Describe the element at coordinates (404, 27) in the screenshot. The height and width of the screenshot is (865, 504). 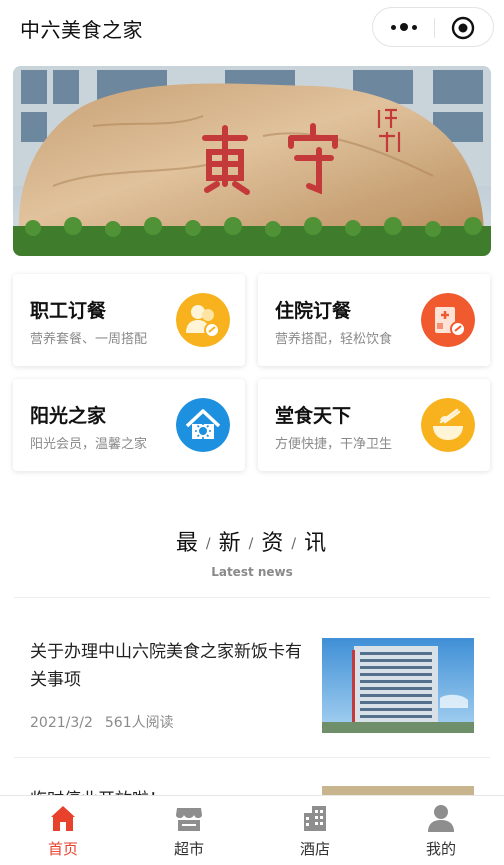
I see `more-icon` at that location.